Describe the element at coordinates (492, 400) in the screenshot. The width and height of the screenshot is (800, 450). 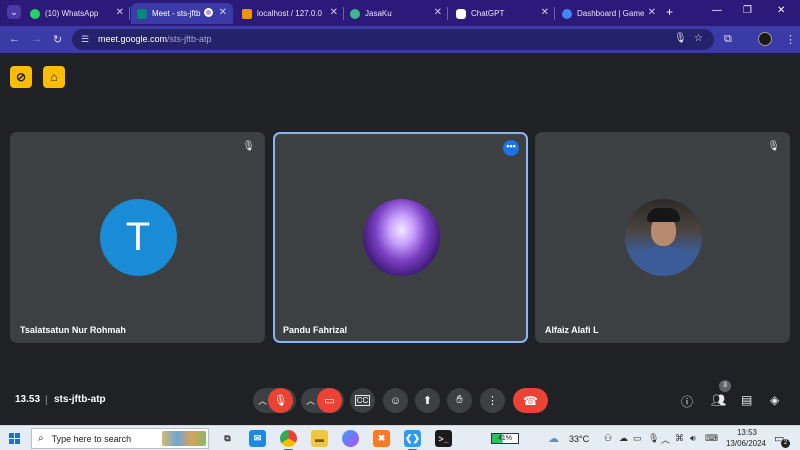
I see `more-options-button: ⋮` at that location.